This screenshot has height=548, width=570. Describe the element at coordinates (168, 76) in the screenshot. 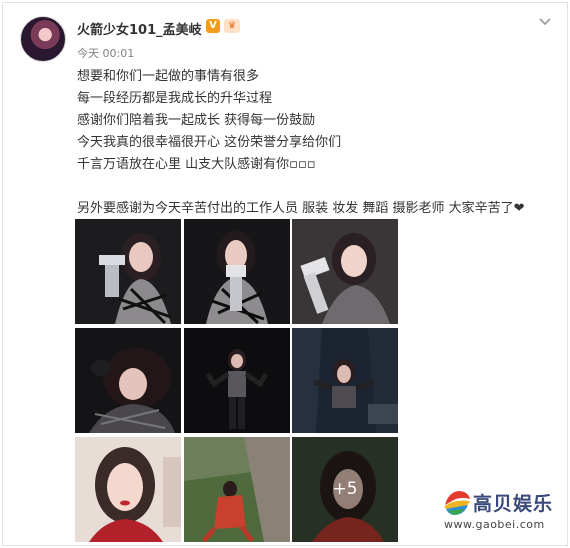

I see `post-text-line: 想要和你们一起做的事情有很多` at that location.